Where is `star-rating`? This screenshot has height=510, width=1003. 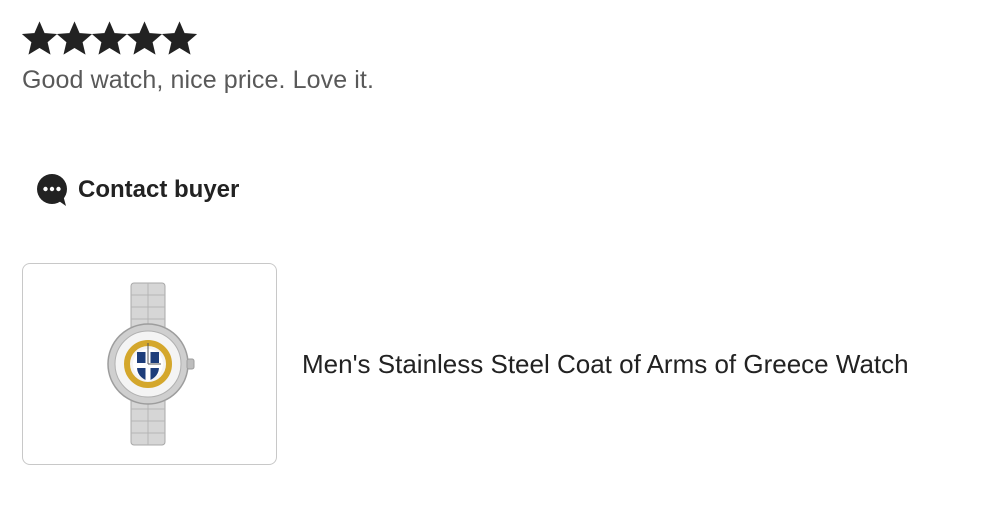
star-rating is located at coordinates (198, 38).